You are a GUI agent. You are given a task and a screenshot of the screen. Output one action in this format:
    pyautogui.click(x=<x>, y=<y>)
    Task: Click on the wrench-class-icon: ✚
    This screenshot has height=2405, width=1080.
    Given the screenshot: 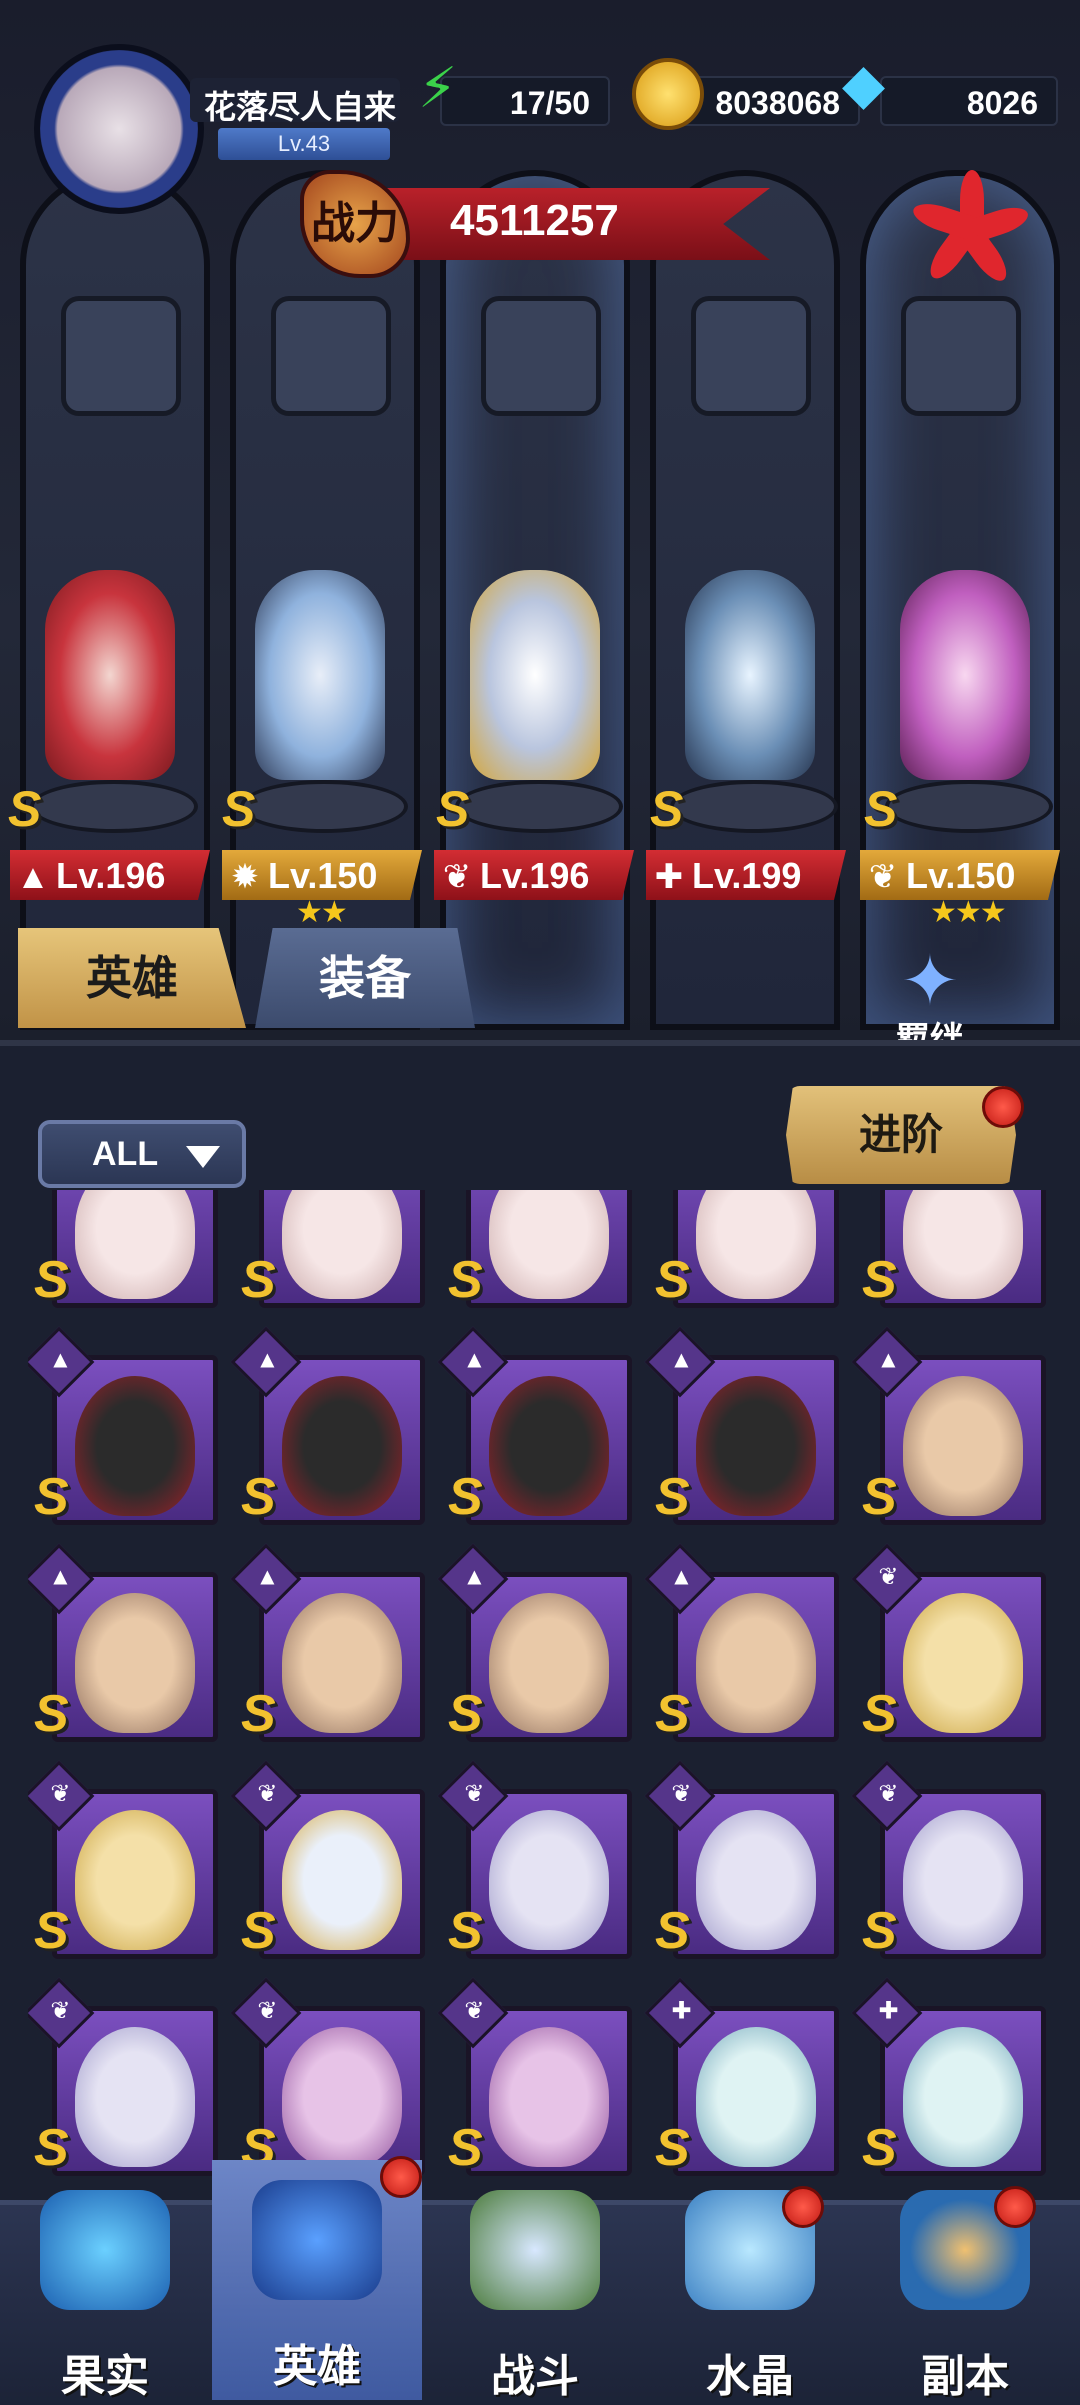 What is the action you would take?
    pyautogui.click(x=669, y=877)
    